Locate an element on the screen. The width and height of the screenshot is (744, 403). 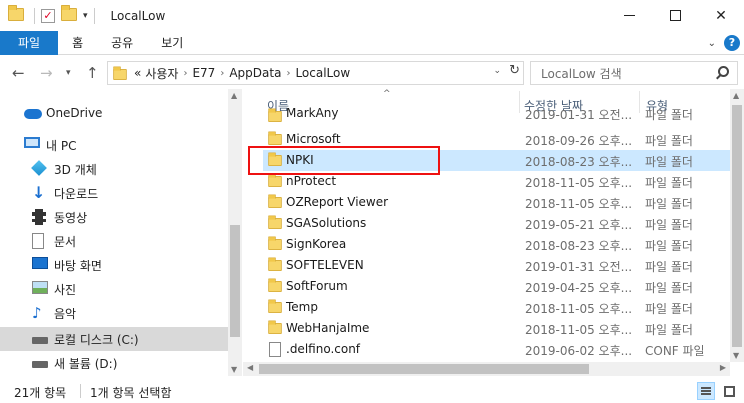
tab-view: 보기 is located at coordinates (172, 43).